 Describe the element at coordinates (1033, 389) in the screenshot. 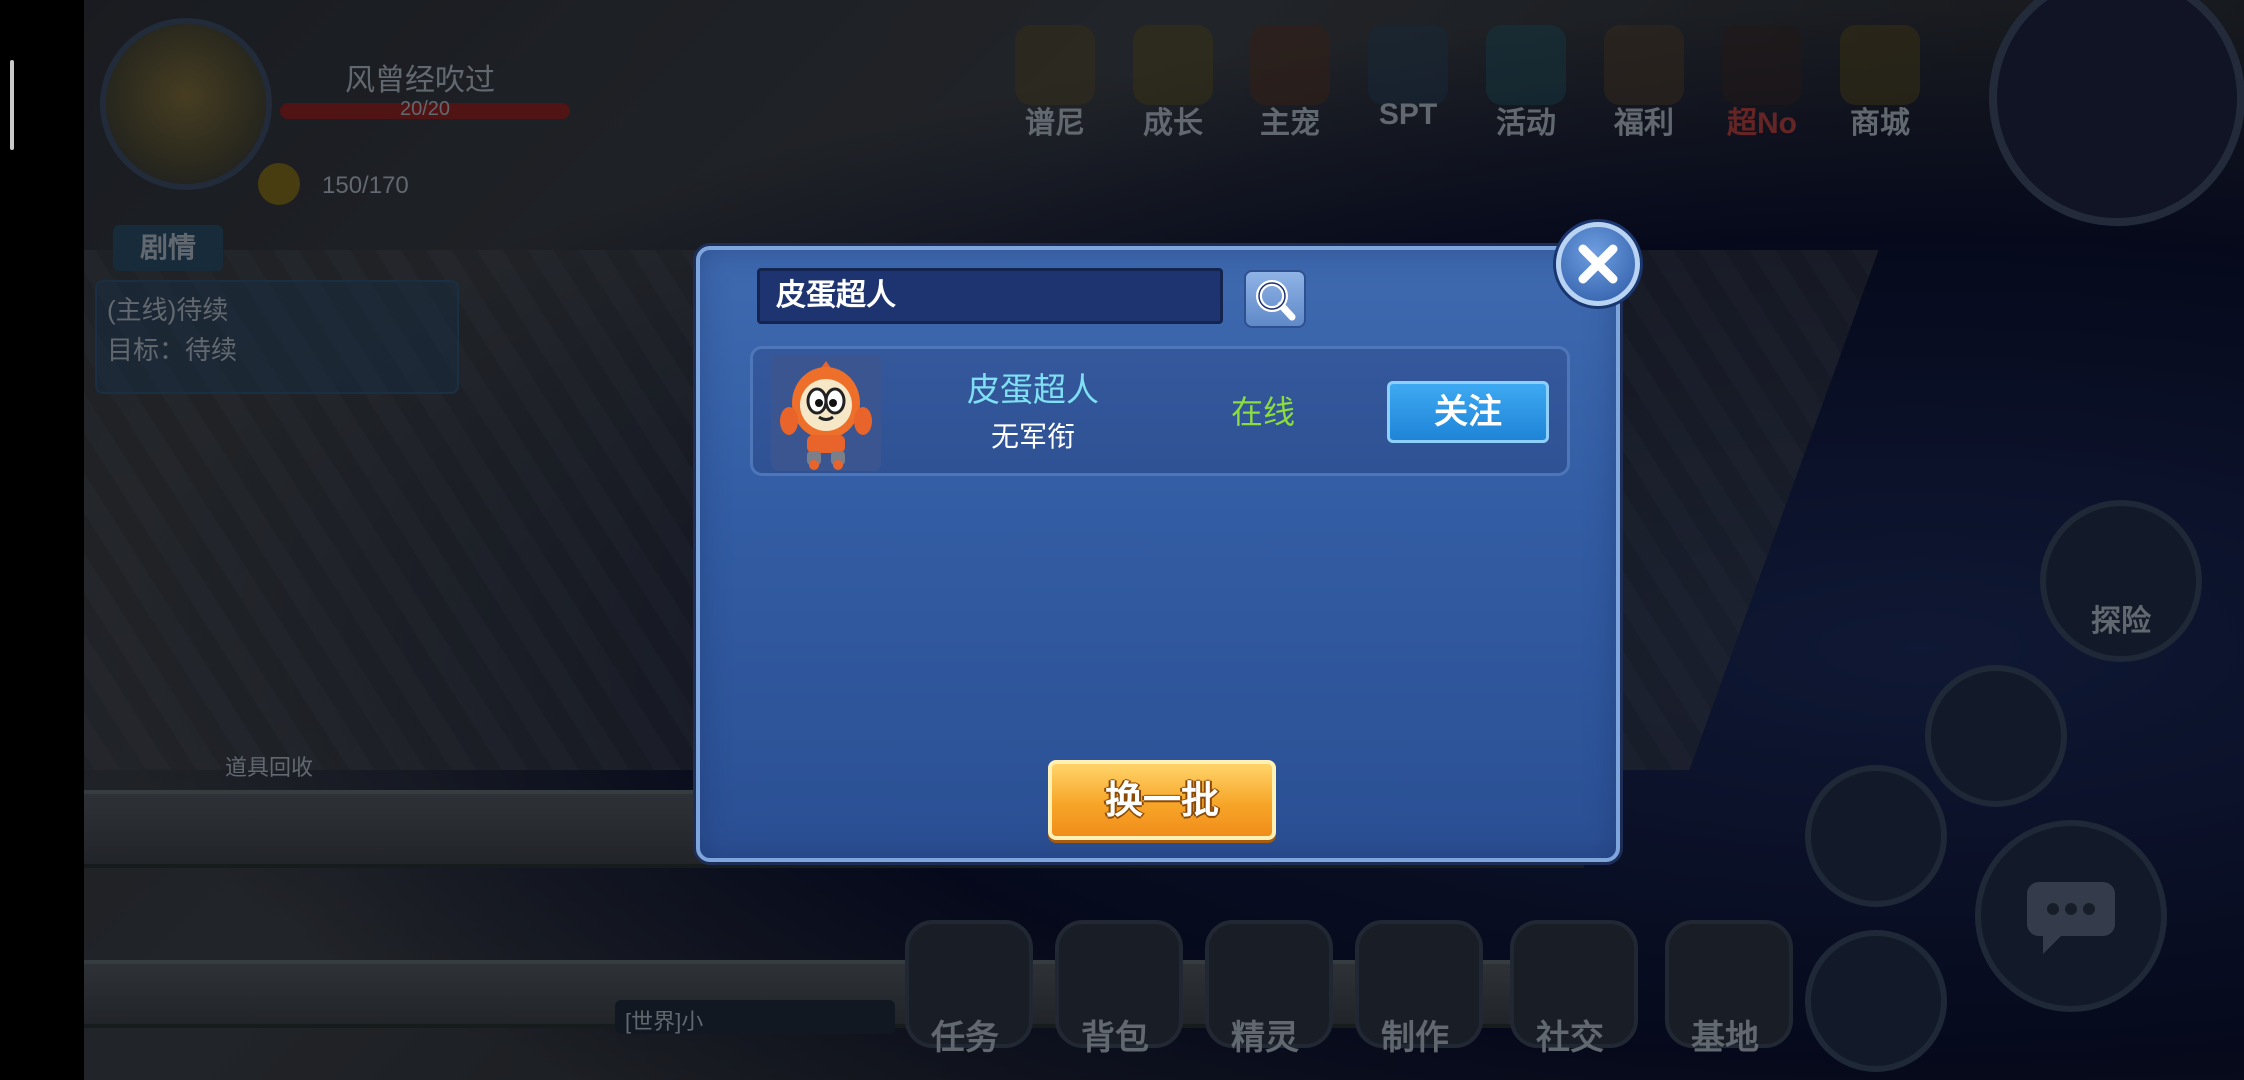

I see `result-name: 皮蛋超人` at that location.